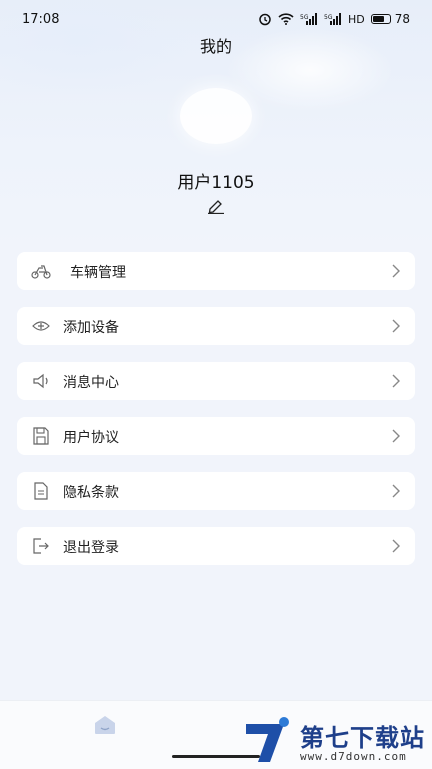 The height and width of the screenshot is (769, 432). I want to click on menu-item-logout: 退出登录, so click(216, 546).